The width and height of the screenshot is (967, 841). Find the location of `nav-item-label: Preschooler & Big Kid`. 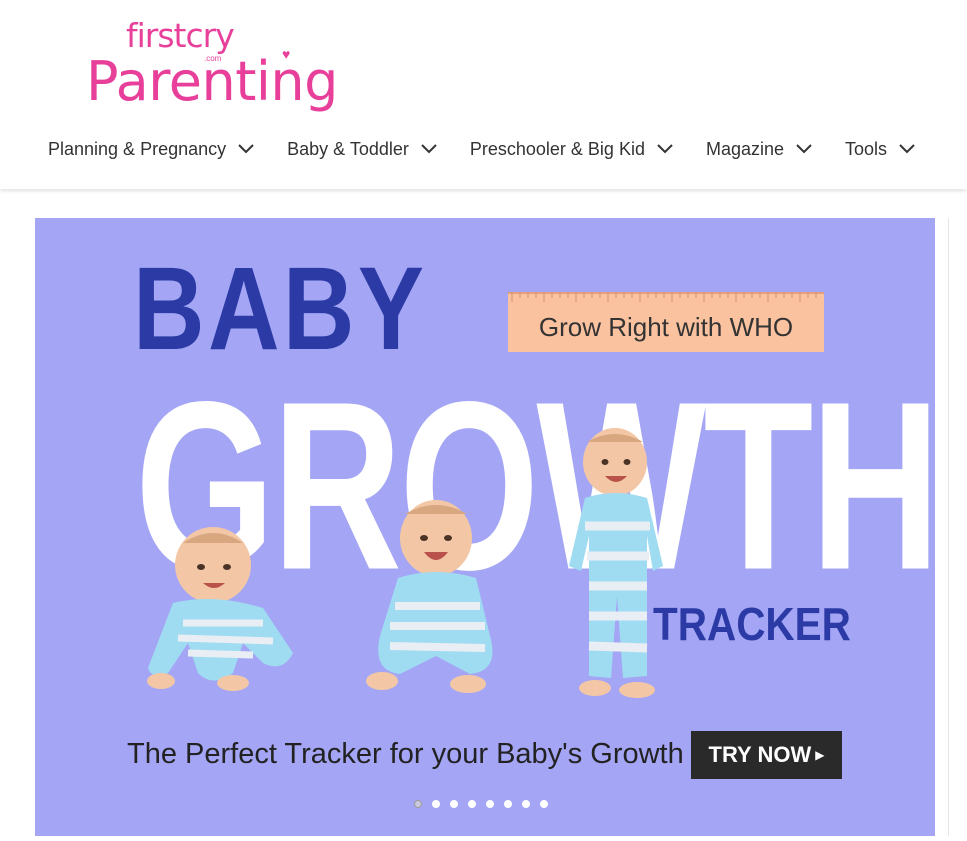

nav-item-label: Preschooler & Big Kid is located at coordinates (557, 148).